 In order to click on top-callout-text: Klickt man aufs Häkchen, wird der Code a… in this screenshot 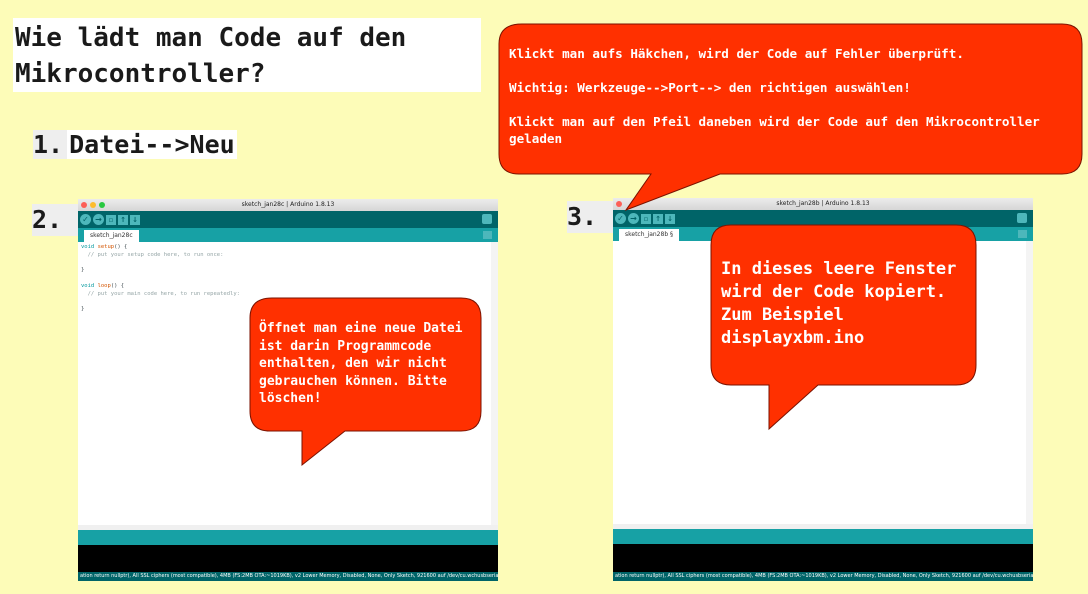, I will do `click(791, 96)`.